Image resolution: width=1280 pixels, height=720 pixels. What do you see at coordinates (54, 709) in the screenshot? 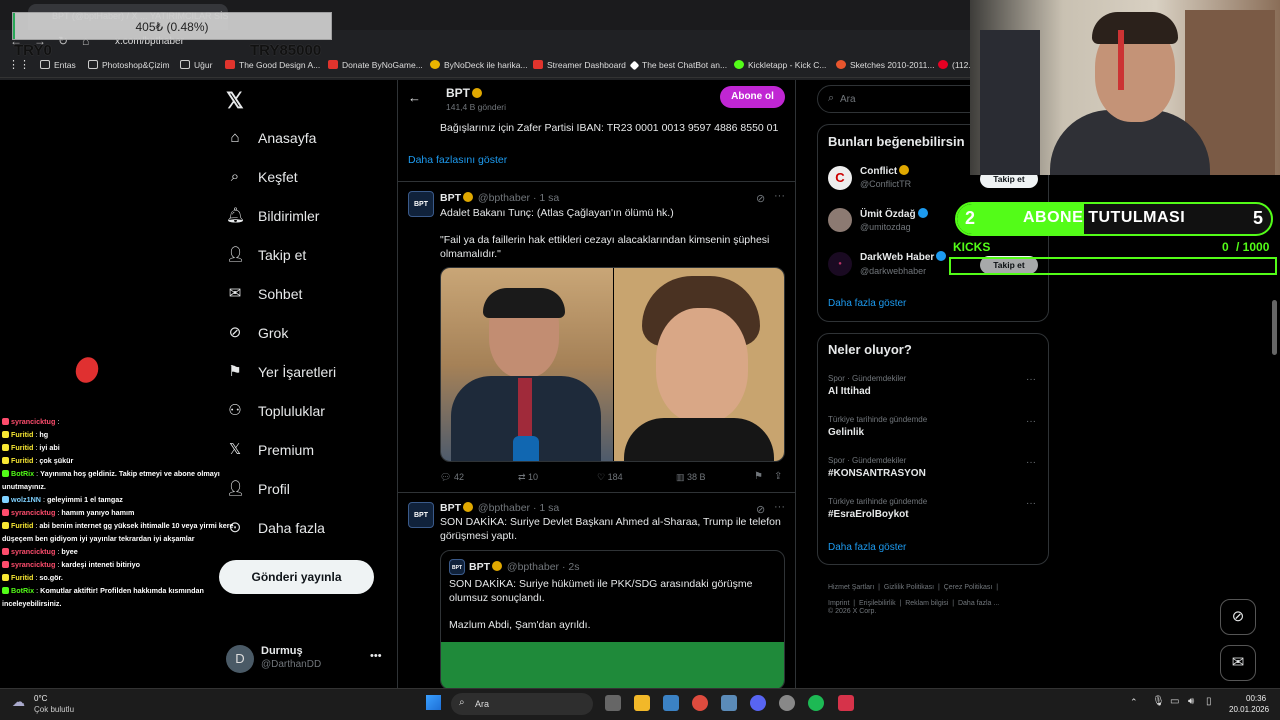
I see `weather-desc: Çok bulutlu` at bounding box center [54, 709].